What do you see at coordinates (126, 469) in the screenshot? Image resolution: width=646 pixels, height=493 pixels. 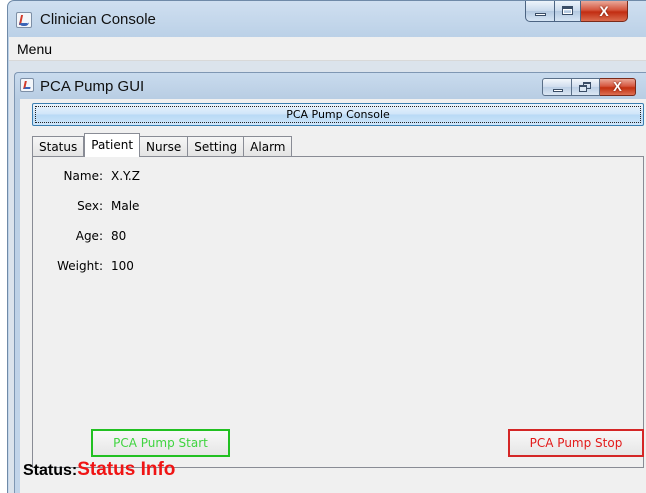 I see `status-value: Status Info` at bounding box center [126, 469].